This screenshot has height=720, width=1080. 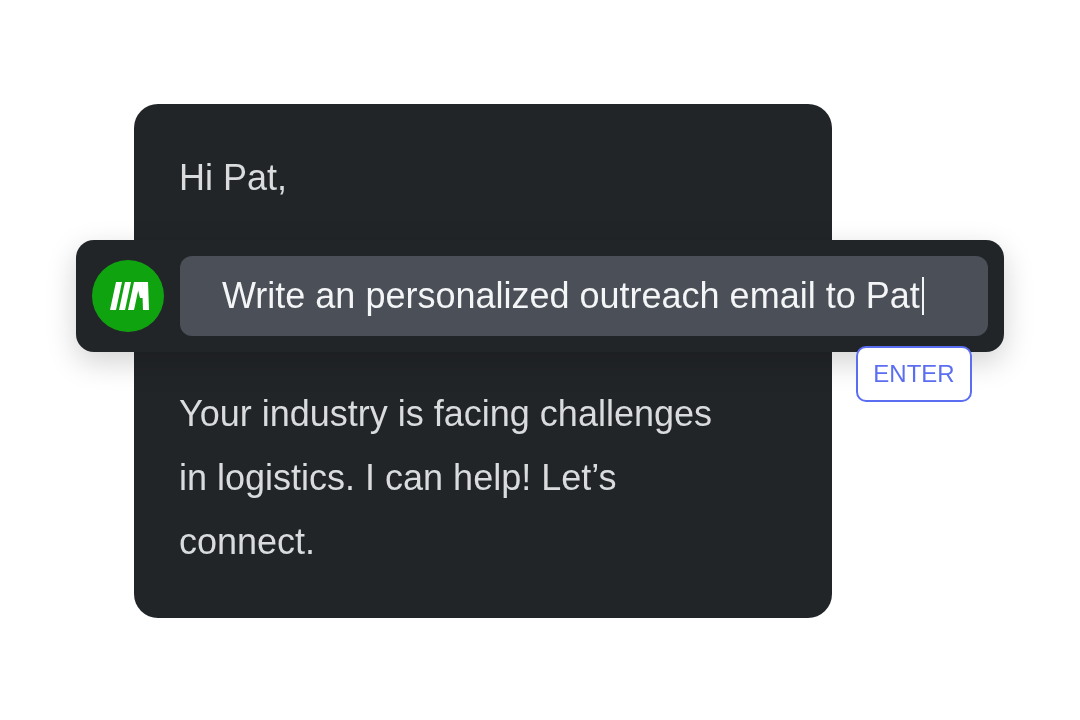 I want to click on enter-key-hint: ENTER, so click(x=914, y=374).